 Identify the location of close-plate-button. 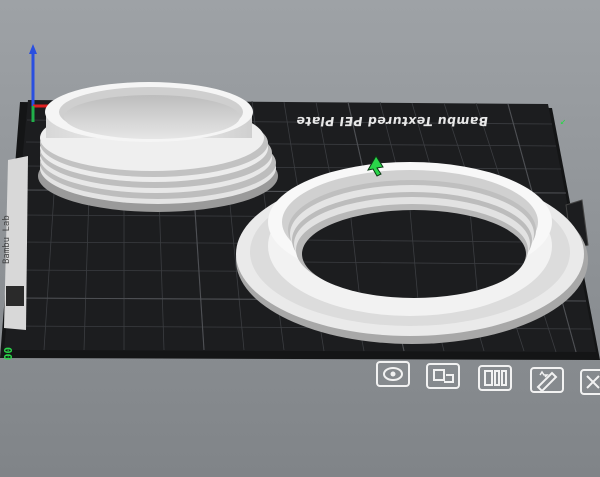
(589, 382).